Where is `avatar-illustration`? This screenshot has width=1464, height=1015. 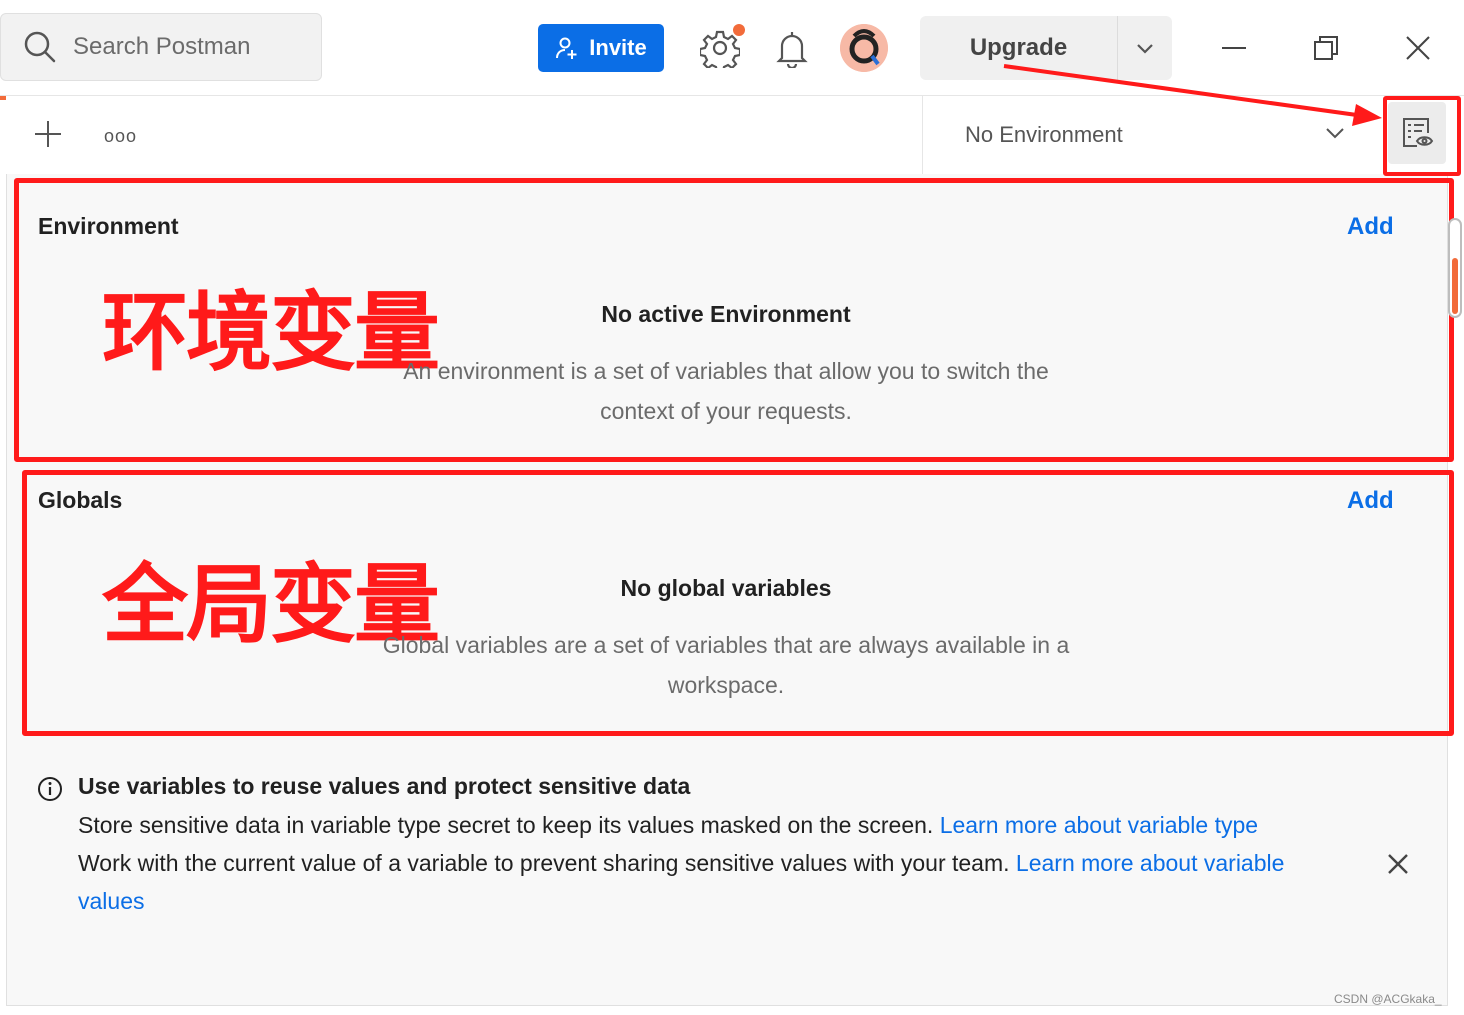
avatar-illustration is located at coordinates (864, 48).